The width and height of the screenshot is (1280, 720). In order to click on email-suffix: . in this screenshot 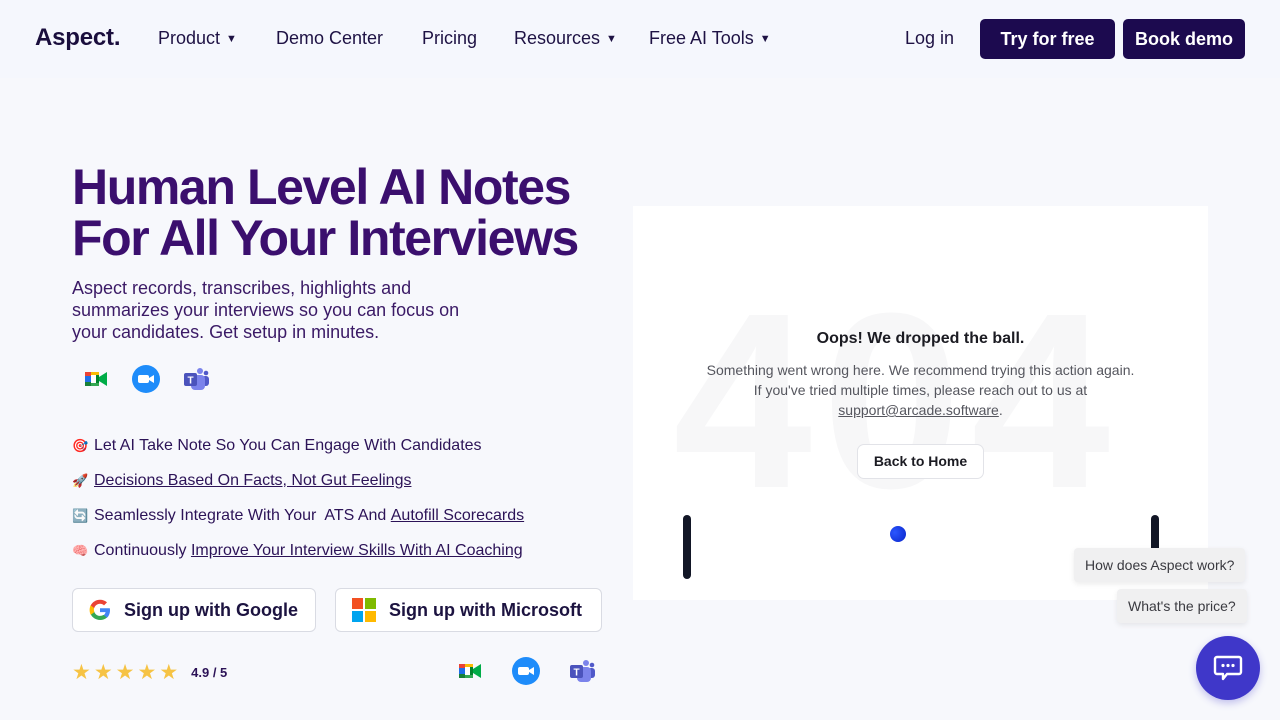, I will do `click(1000, 410)`.